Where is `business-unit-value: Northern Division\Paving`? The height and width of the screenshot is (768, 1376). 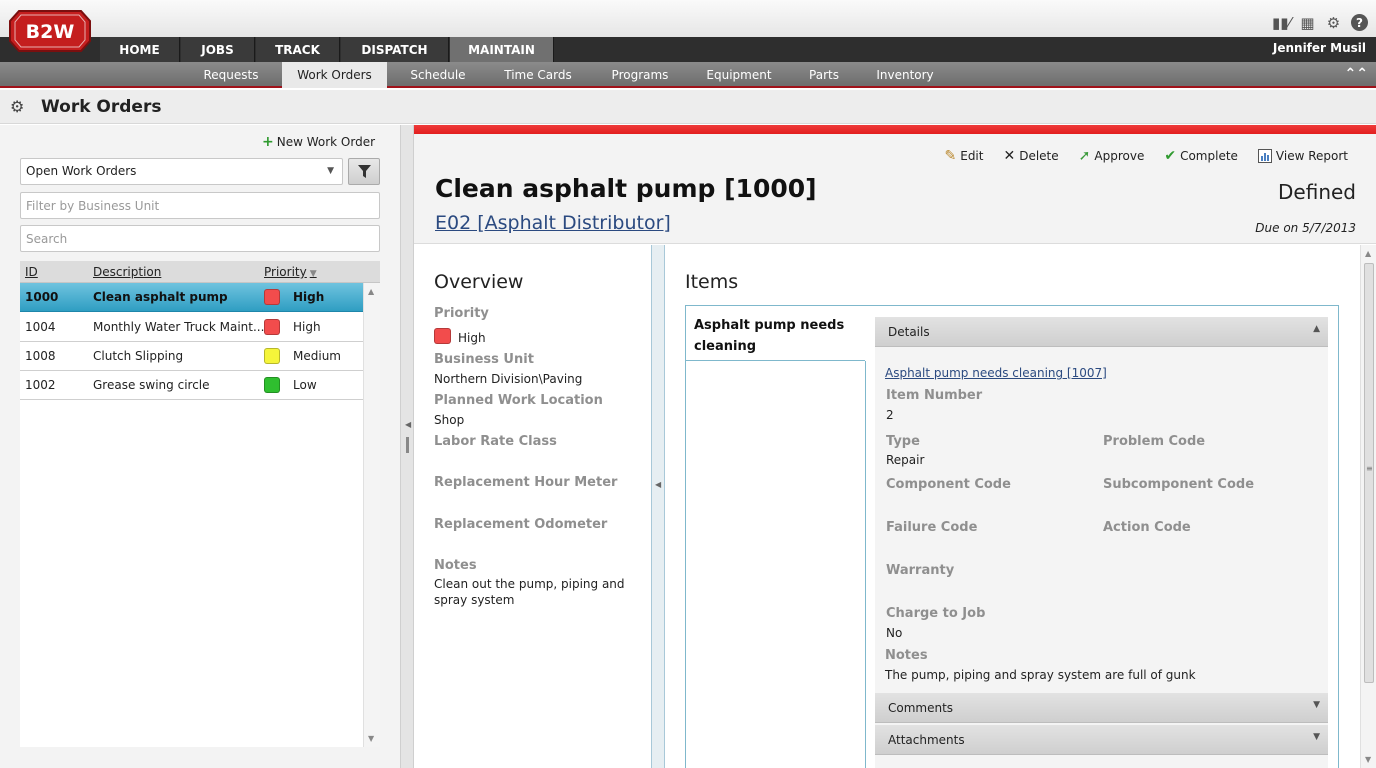
business-unit-value: Northern Division\Paving is located at coordinates (508, 379).